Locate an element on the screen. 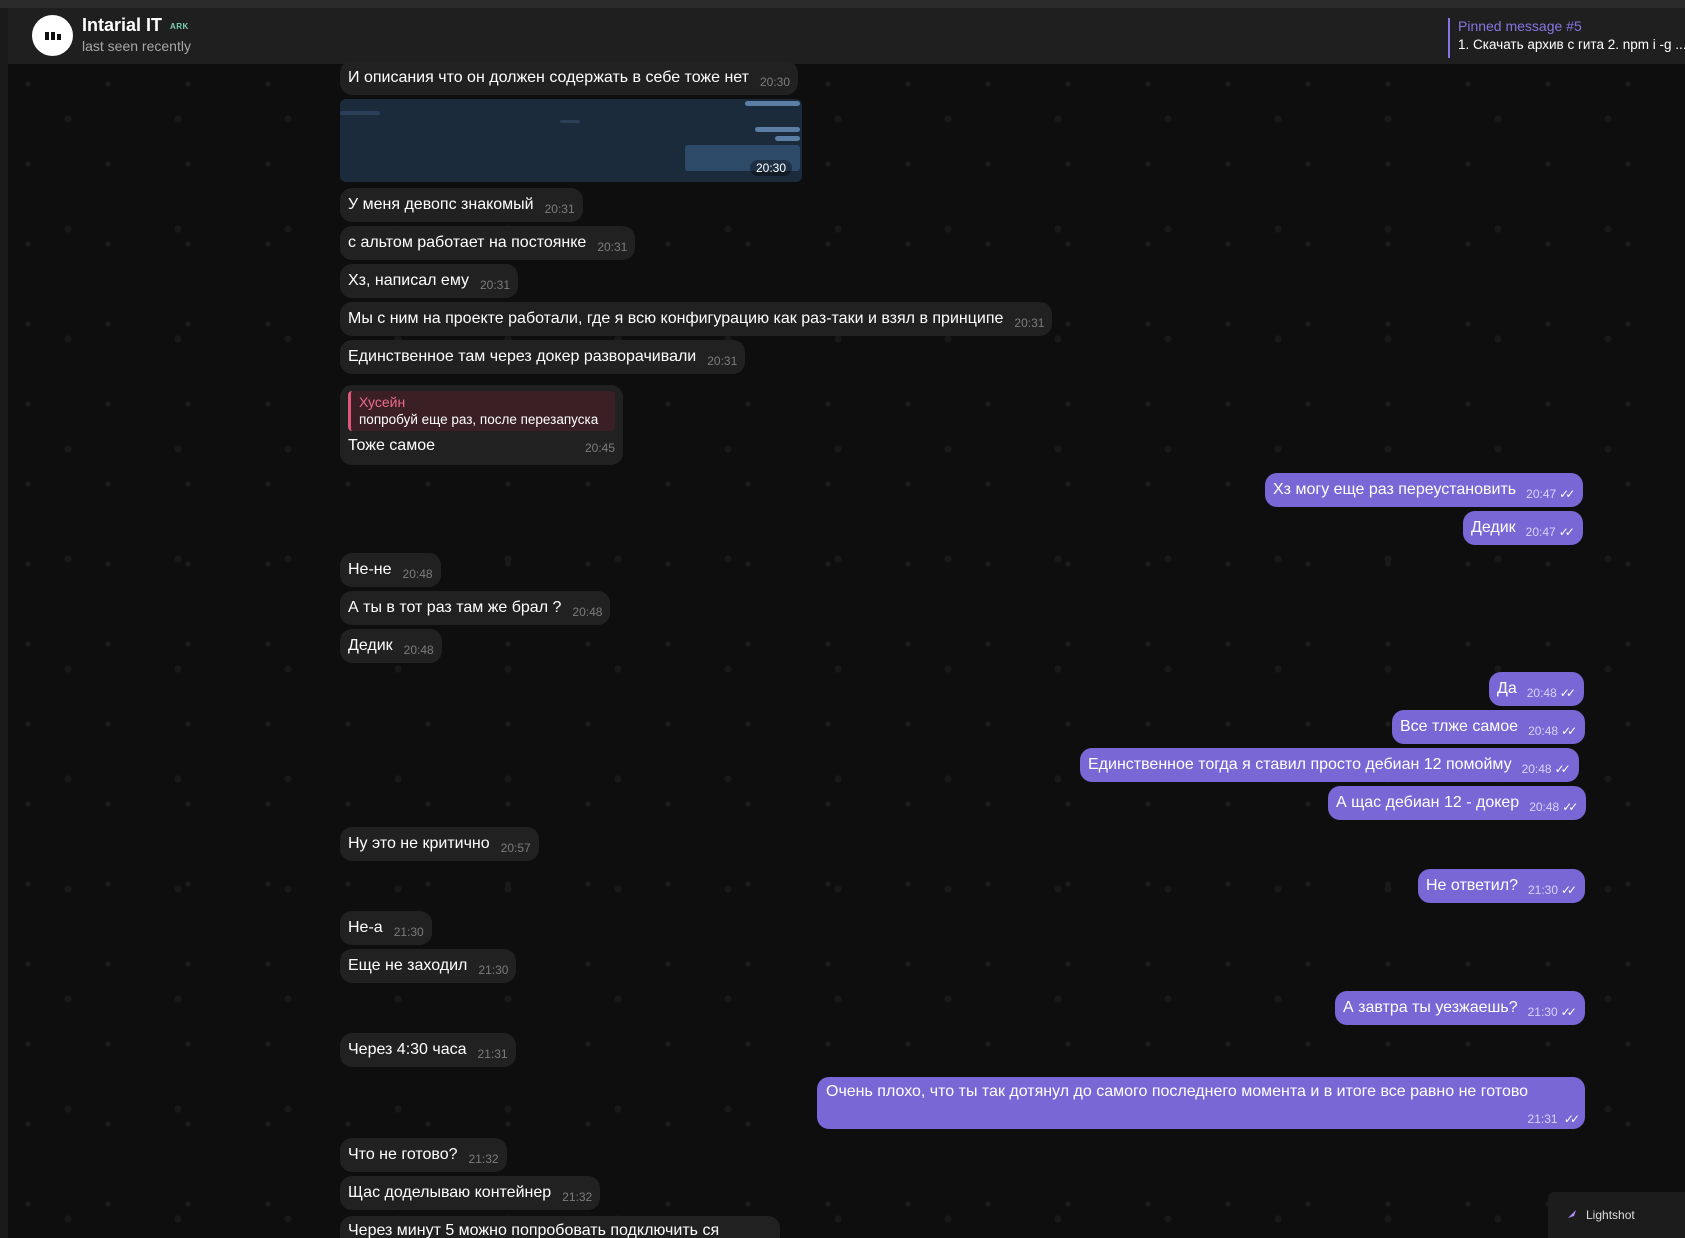 Image resolution: width=1685 pixels, height=1238 pixels. photo-message: 20:30 is located at coordinates (571, 140).